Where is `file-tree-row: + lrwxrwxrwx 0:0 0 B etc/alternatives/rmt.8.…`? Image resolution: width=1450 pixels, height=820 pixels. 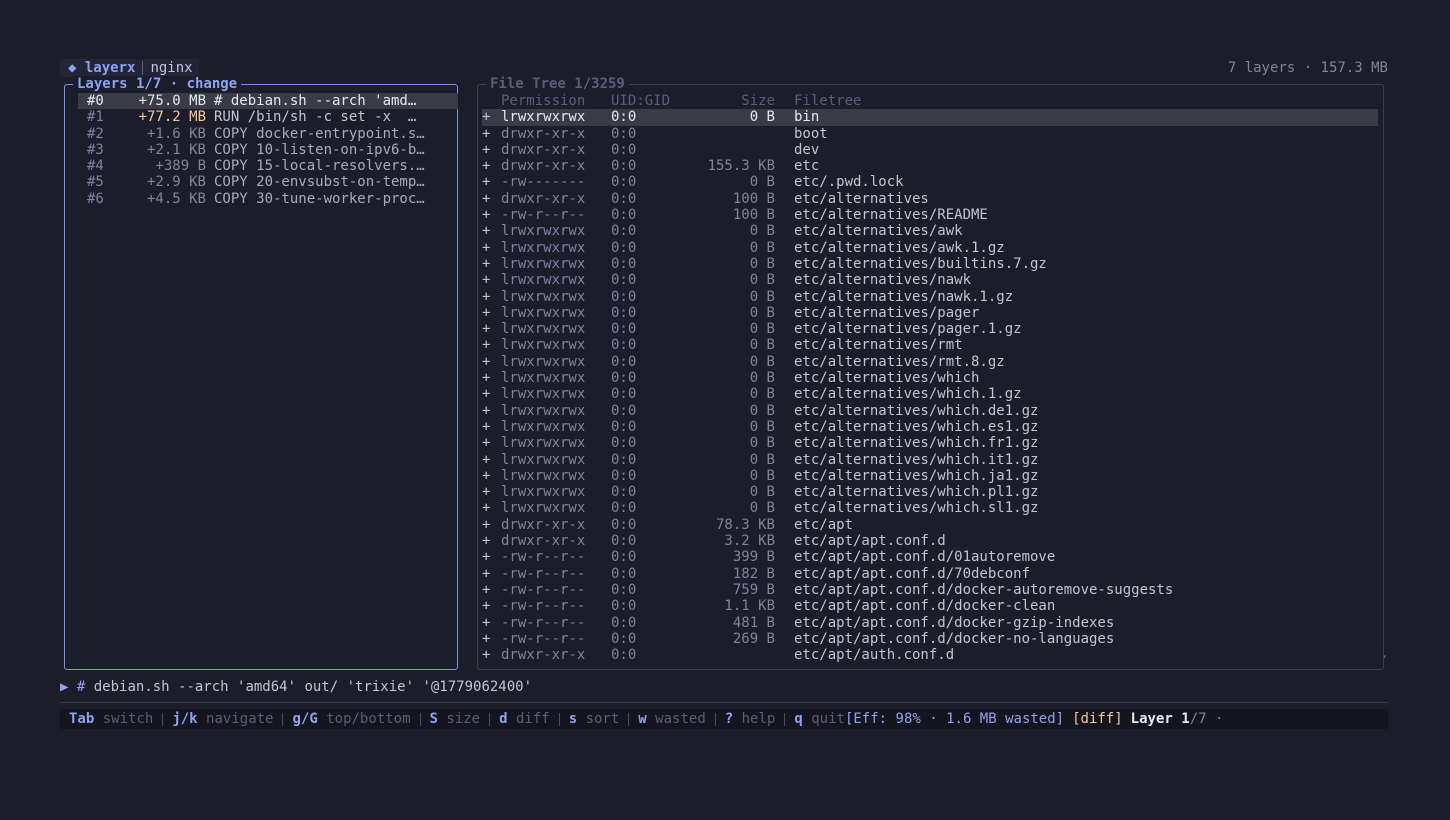 file-tree-row: + lrwxrwxrwx 0:0 0 B etc/alternatives/rmt.8.… is located at coordinates (930, 362).